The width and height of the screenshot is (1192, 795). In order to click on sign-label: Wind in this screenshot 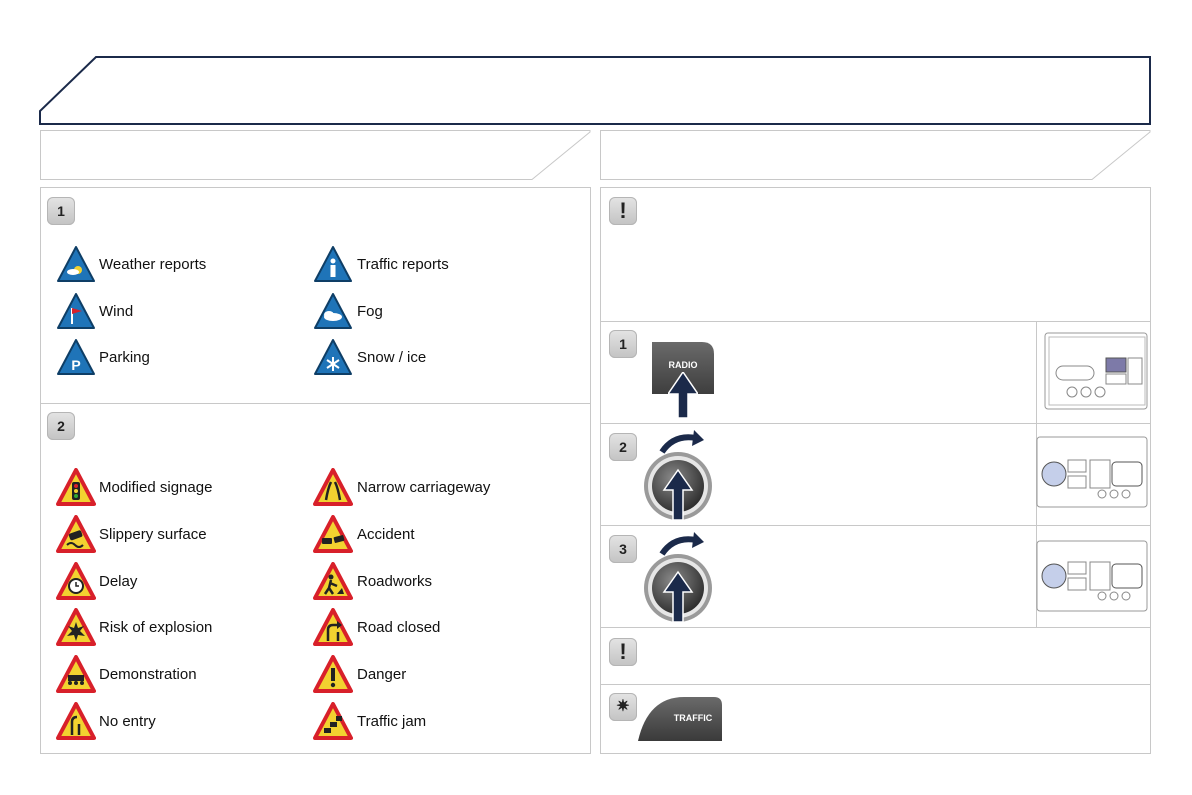, I will do `click(116, 311)`.